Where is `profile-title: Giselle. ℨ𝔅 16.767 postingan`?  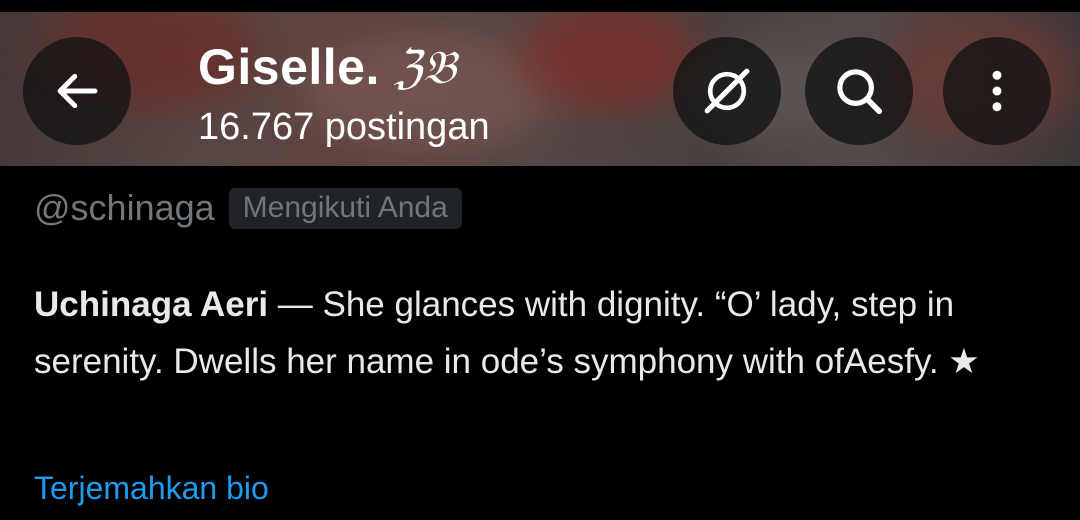 profile-title: Giselle. ℨ𝔅 16.767 postingan is located at coordinates (344, 94).